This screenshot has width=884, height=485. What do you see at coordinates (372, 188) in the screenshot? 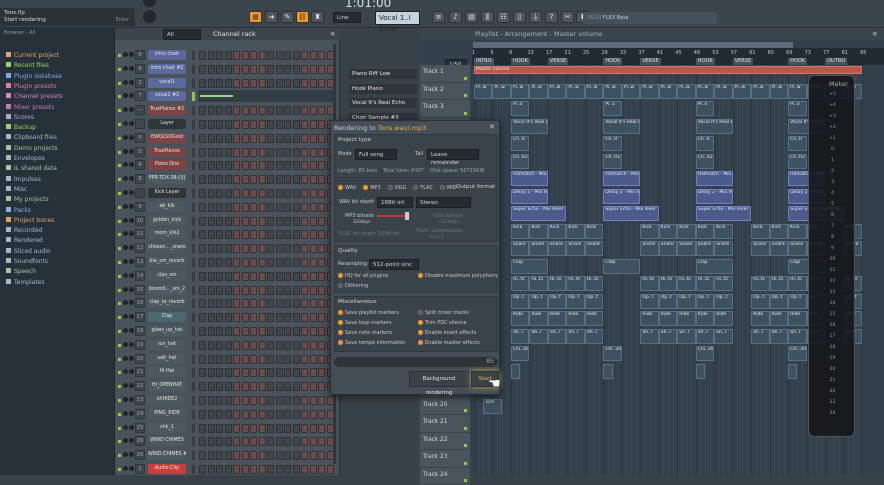
I see `format-mp3-checkbox: MP3` at bounding box center [372, 188].